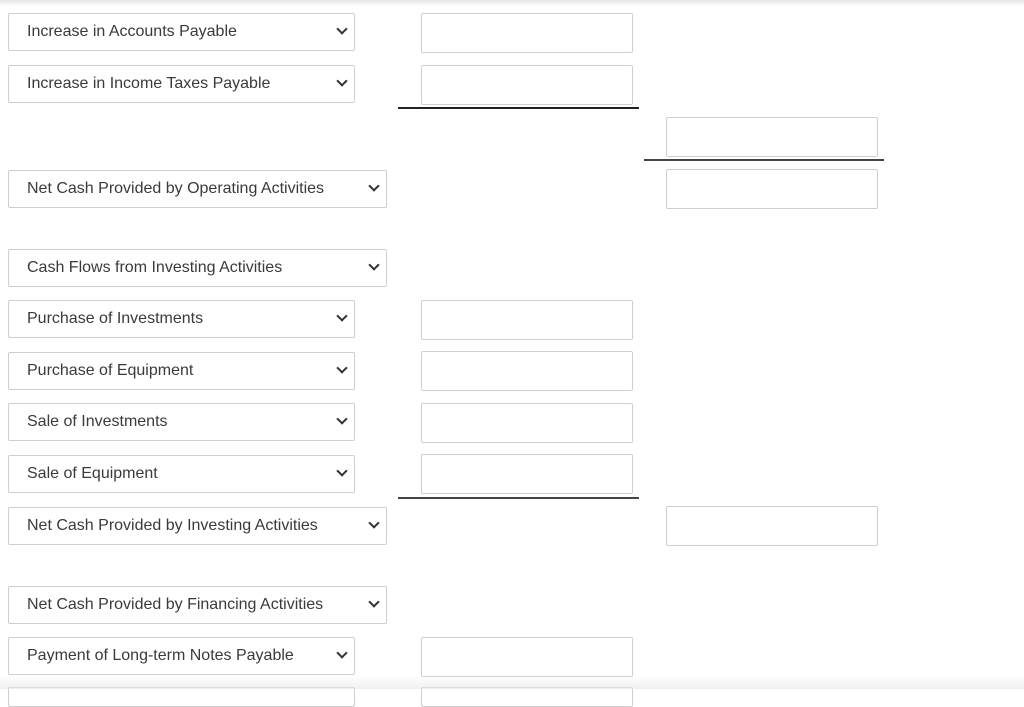 This screenshot has height=707, width=1024. I want to click on amount-input-purchase-equipment, so click(527, 371).